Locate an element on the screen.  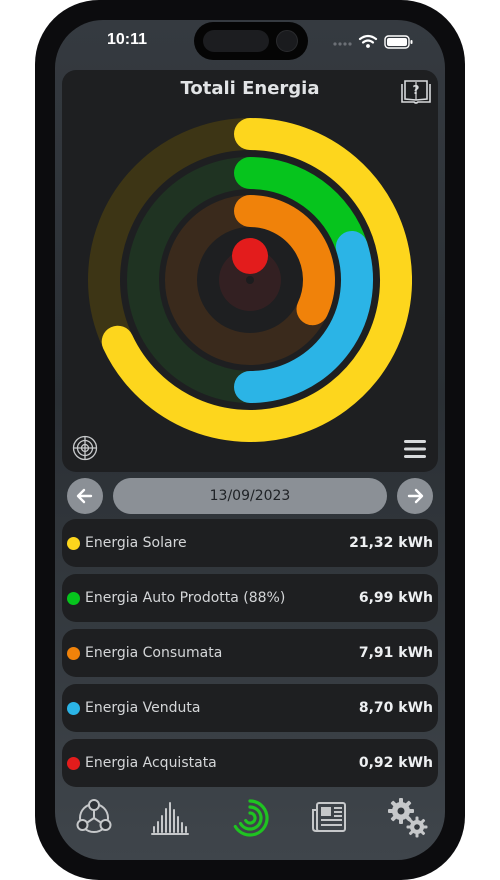
network-icon is located at coordinates (94, 818).